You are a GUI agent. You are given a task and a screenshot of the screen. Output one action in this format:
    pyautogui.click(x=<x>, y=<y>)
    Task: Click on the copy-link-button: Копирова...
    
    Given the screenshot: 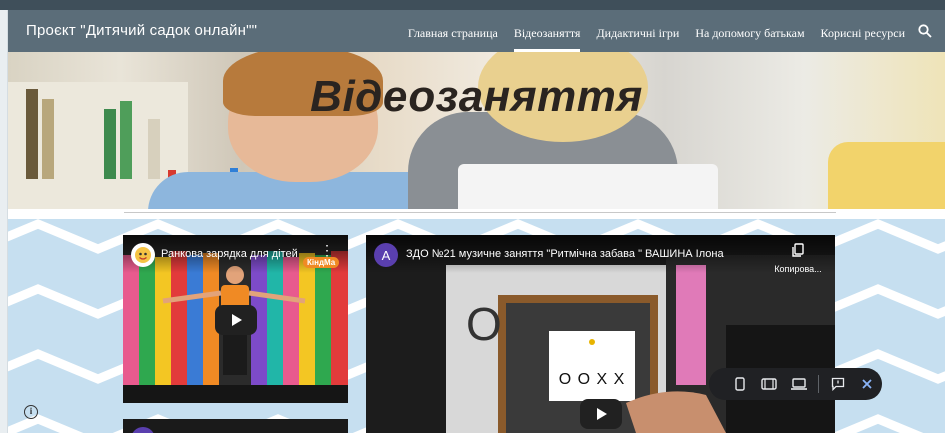 What is the action you would take?
    pyautogui.click(x=798, y=258)
    